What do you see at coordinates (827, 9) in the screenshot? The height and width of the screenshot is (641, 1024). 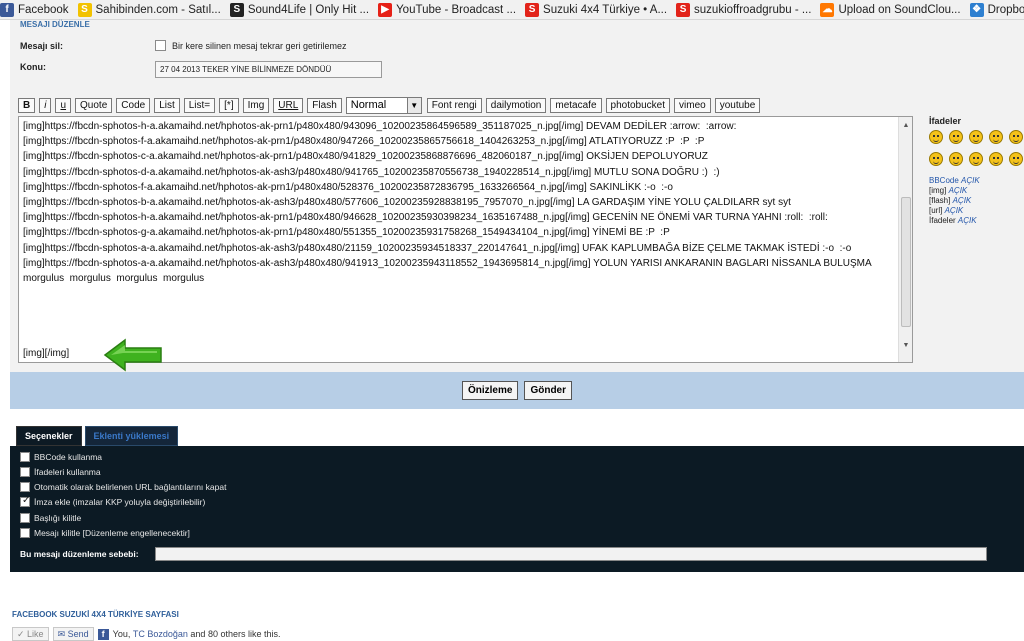 I see `soundcloud-icon: ☁` at bounding box center [827, 9].